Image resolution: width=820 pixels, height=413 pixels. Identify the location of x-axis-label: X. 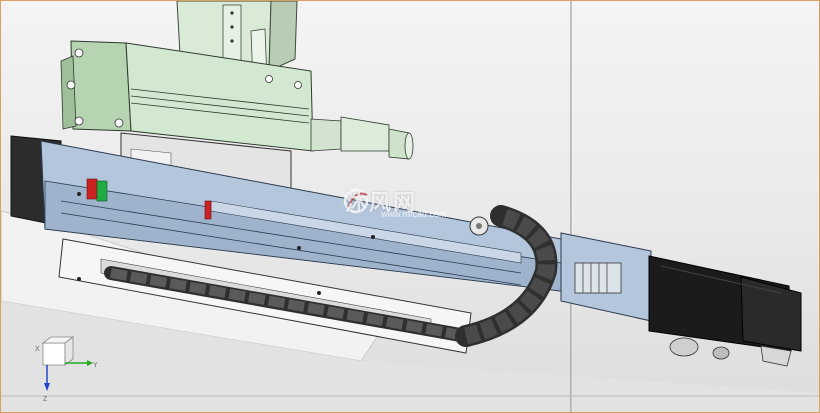
(37, 349).